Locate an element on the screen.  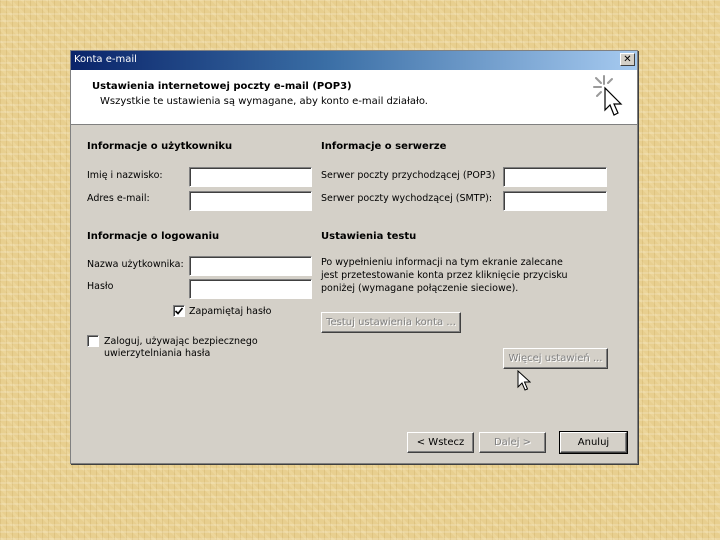
incoming-server-field is located at coordinates (555, 177).